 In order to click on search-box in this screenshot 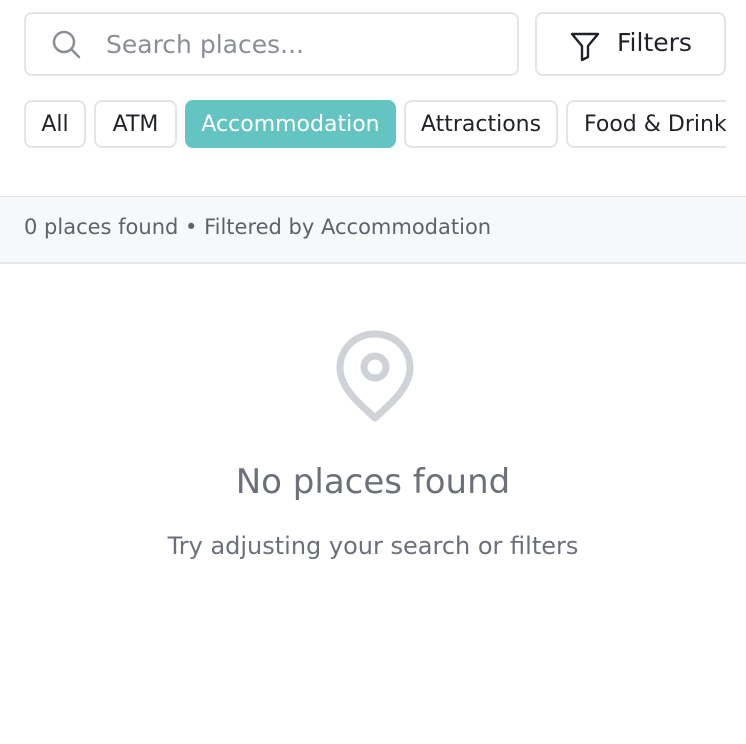, I will do `click(271, 44)`.